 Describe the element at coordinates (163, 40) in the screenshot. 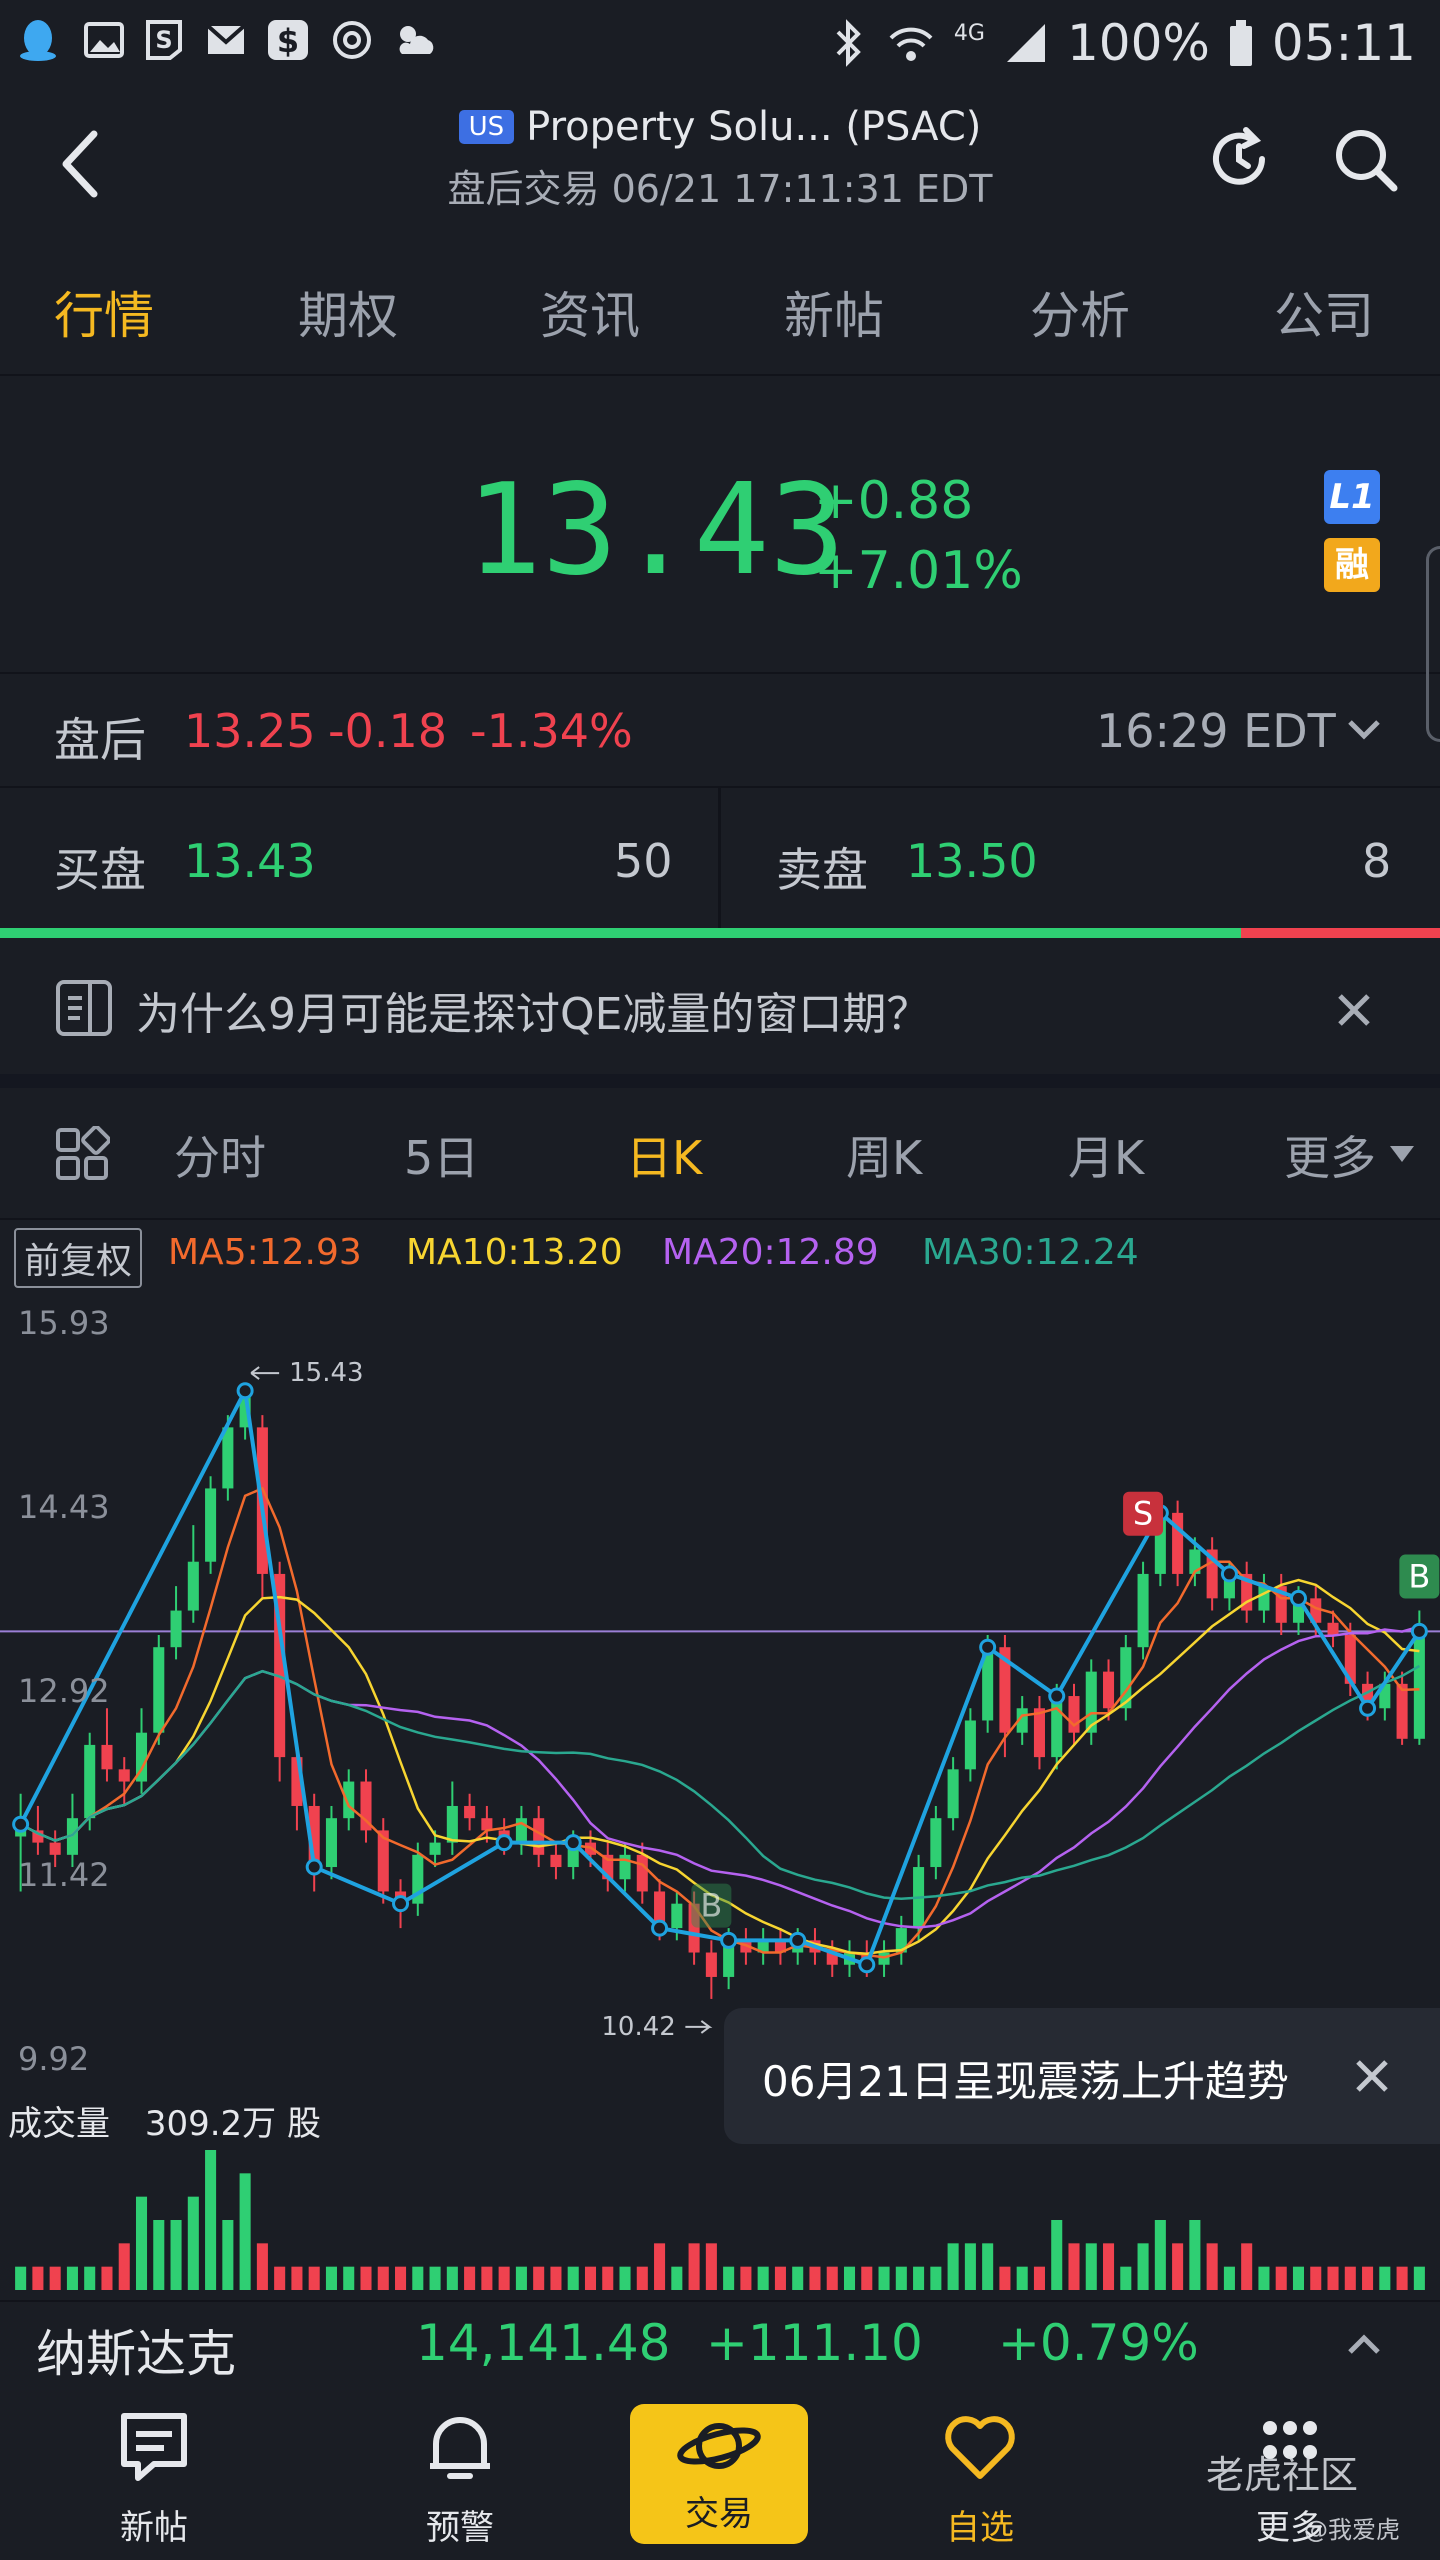

I see `svg-text: S` at that location.